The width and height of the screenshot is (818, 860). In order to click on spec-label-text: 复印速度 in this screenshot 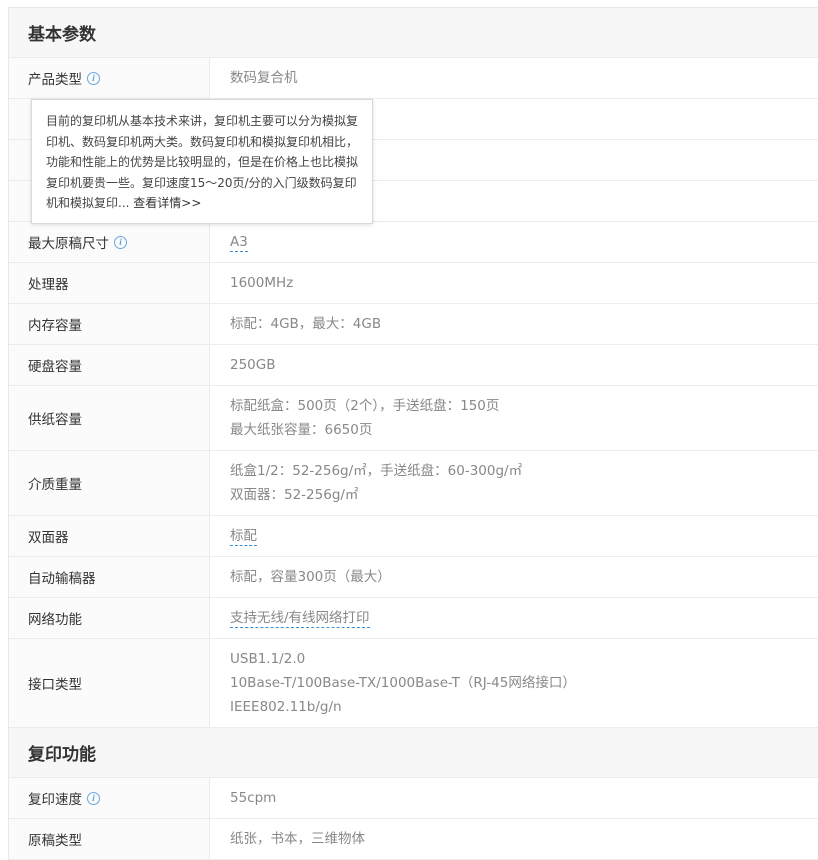, I will do `click(55, 800)`.